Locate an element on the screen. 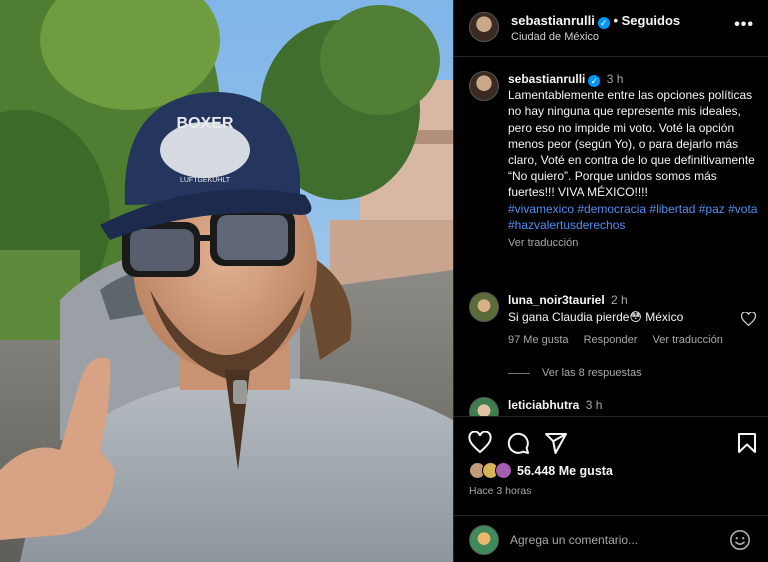 The width and height of the screenshot is (768, 562). comment-text: Si gana Claudia pierde😳 México is located at coordinates (596, 317).